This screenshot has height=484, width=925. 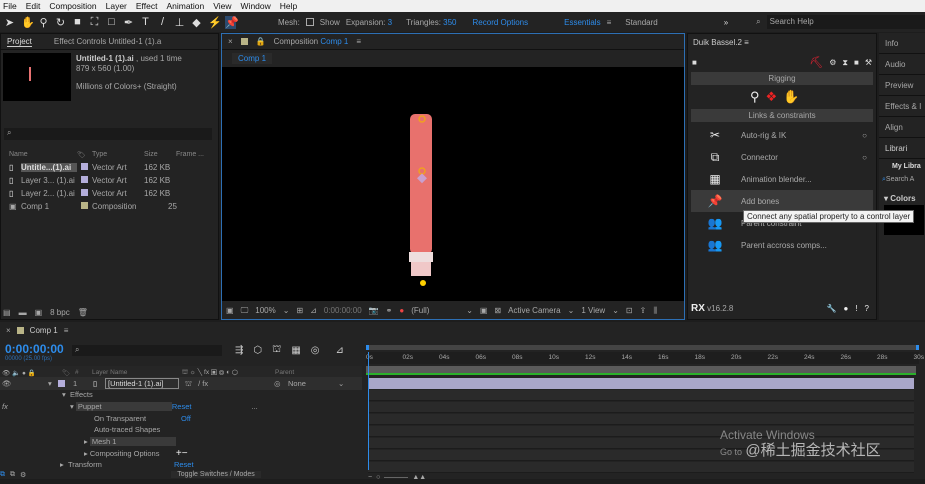 What do you see at coordinates (368, 411) in the screenshot?
I see `playhead` at bounding box center [368, 411].